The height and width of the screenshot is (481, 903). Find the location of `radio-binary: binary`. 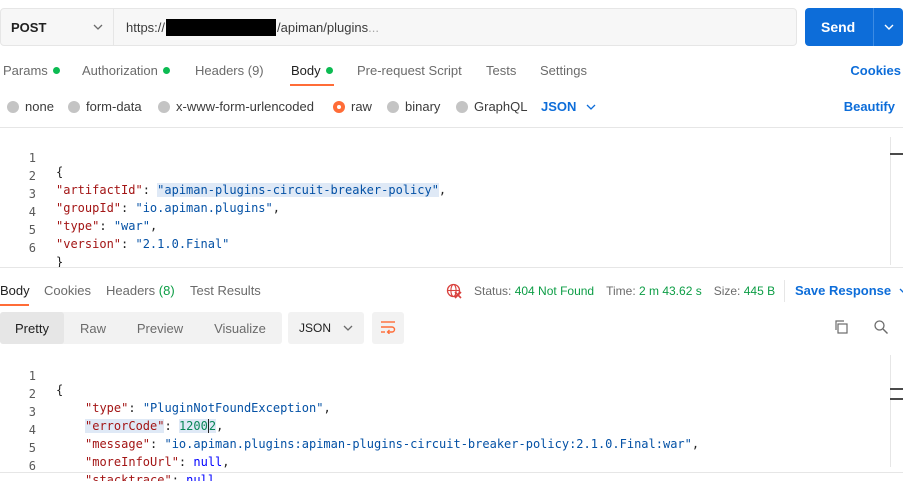

radio-binary: binary is located at coordinates (413, 106).